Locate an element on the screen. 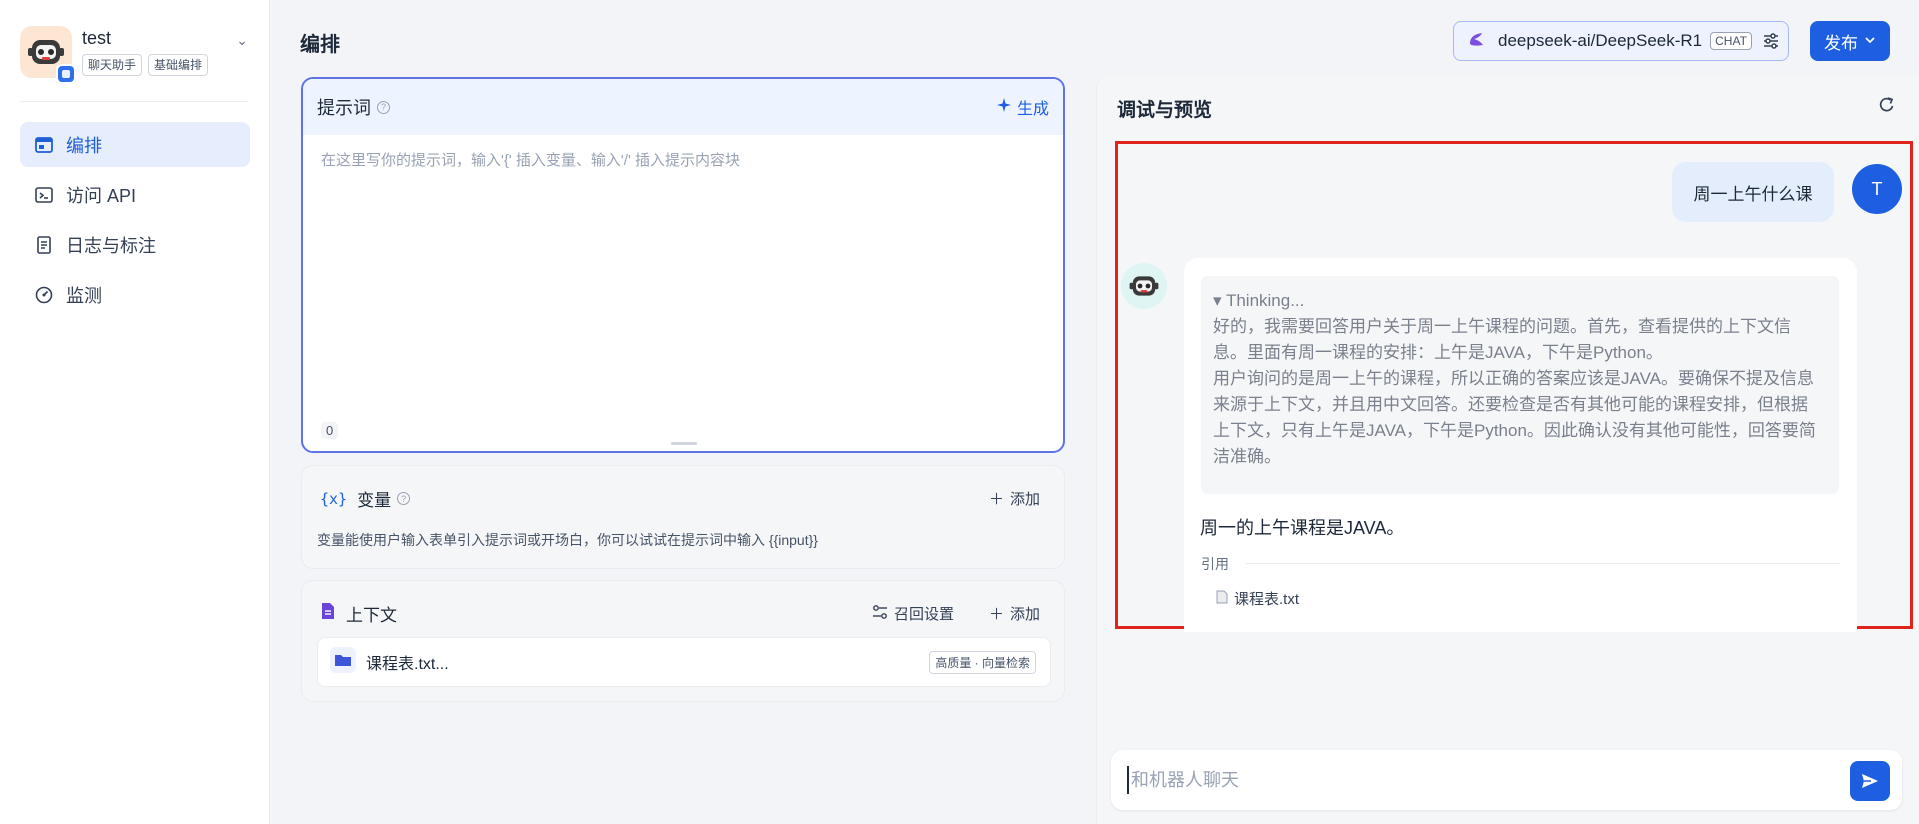  generate-label: 生成 is located at coordinates (1032, 109).